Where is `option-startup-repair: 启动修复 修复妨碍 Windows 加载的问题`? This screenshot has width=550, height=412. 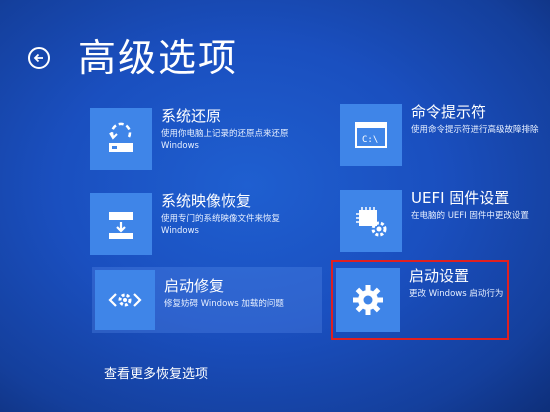
option-startup-repair: 启动修复 修复妨碍 Windows 加载的问题 is located at coordinates (207, 300).